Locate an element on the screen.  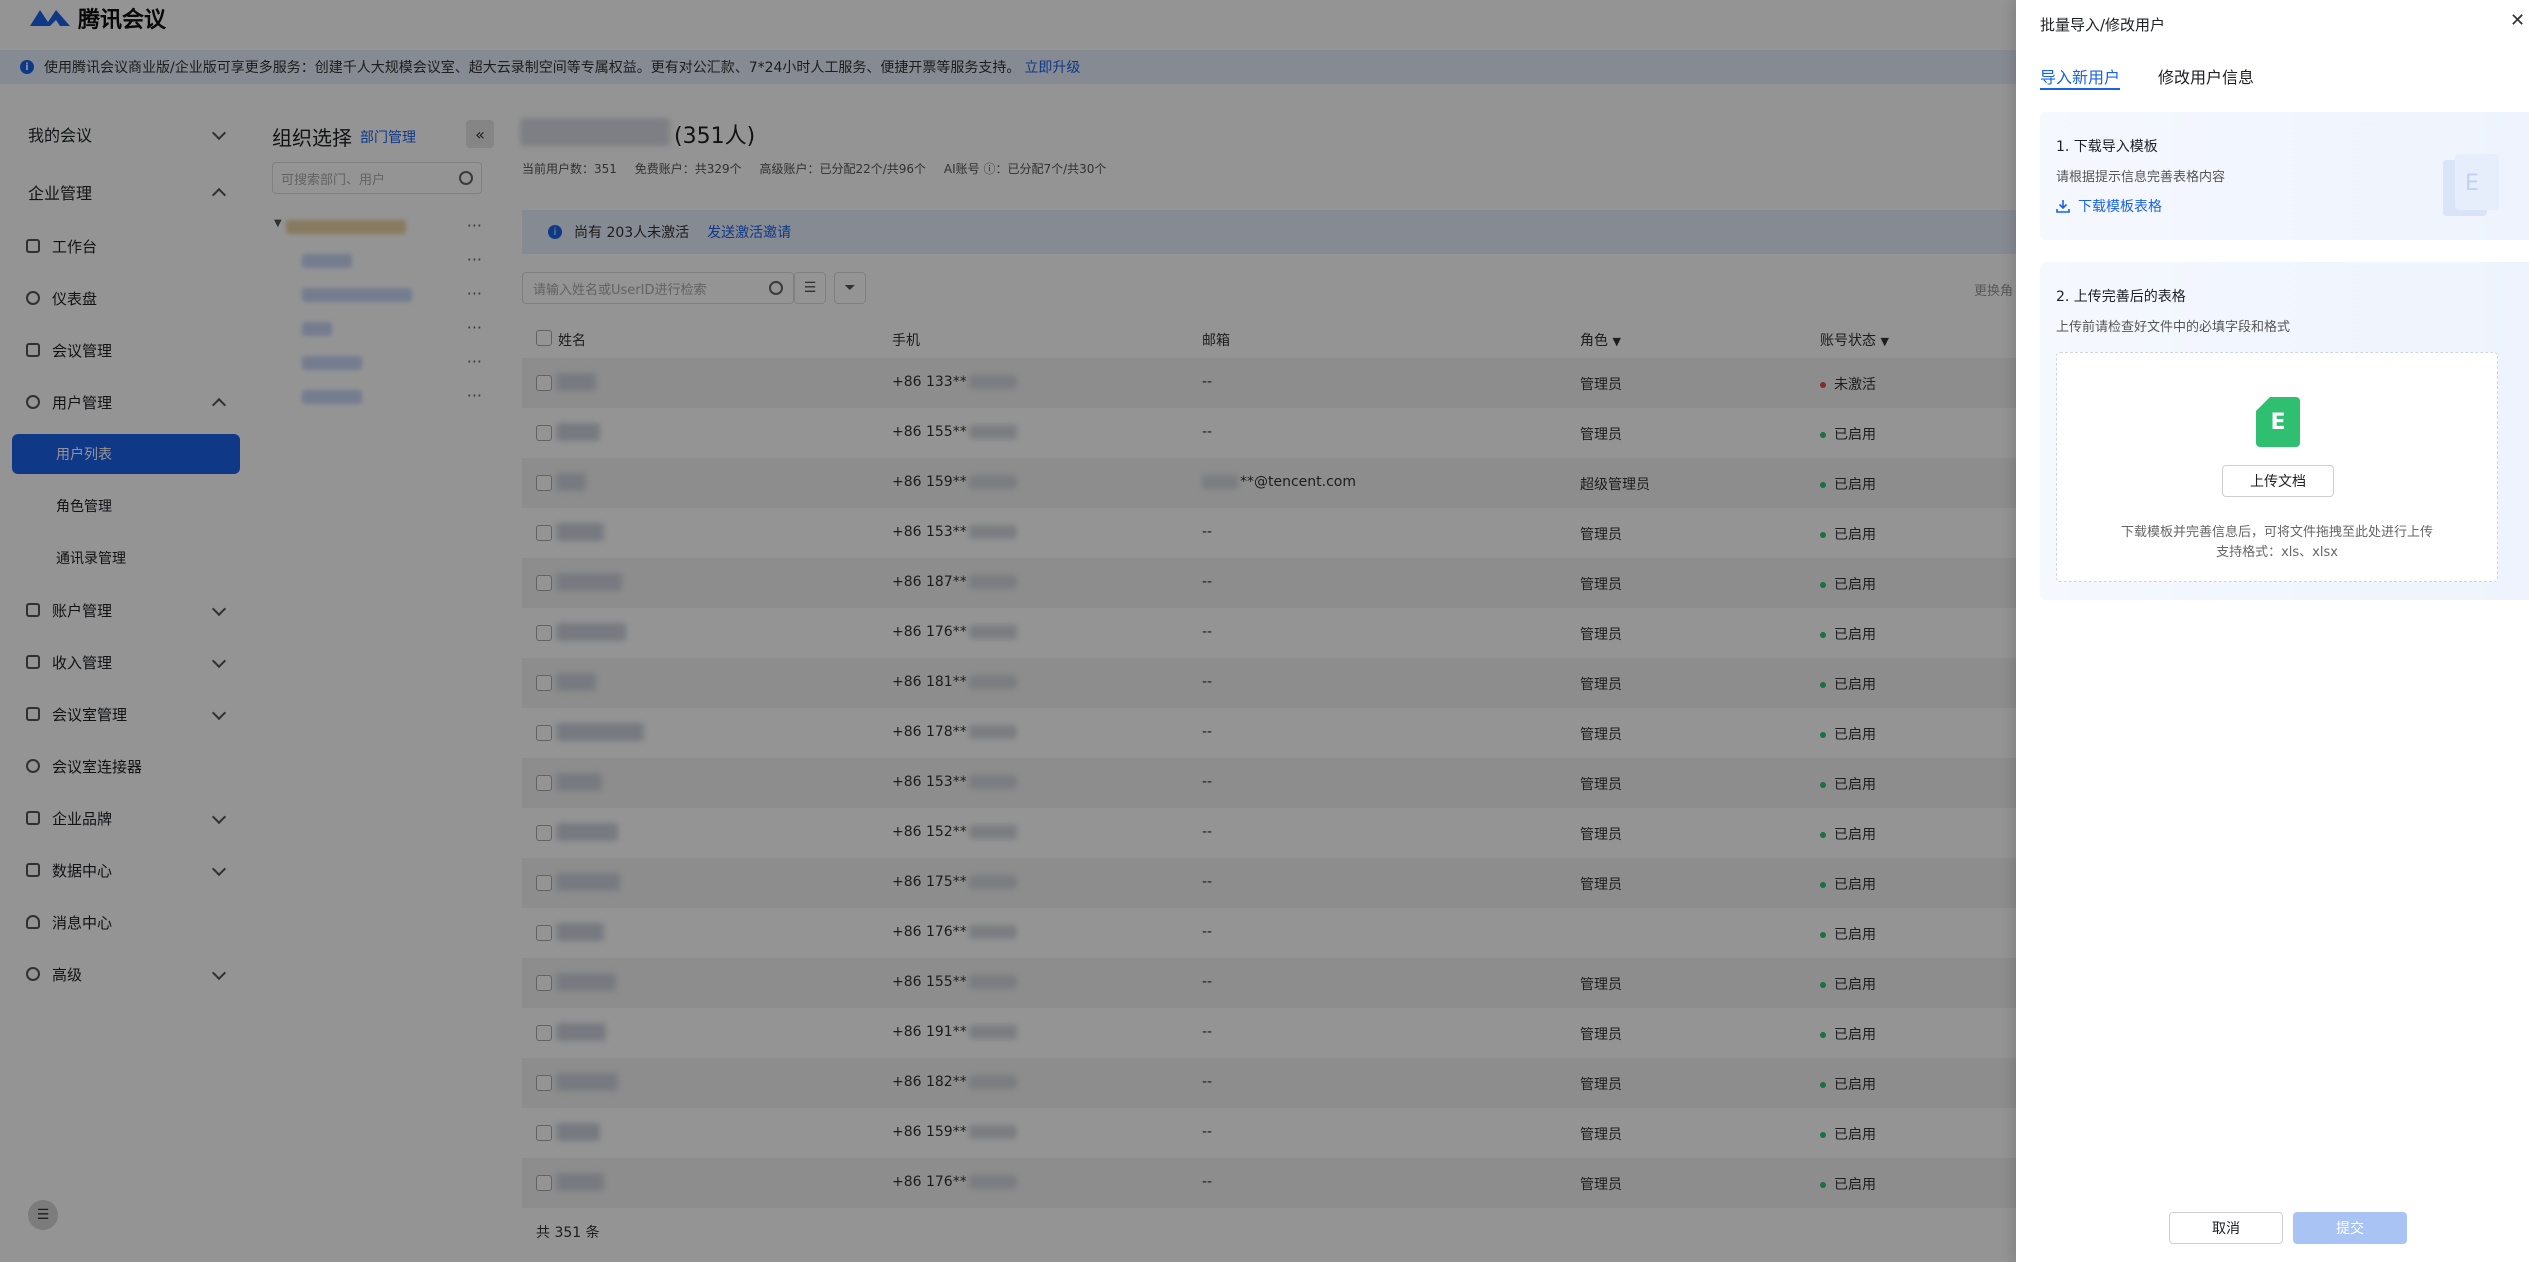
step2-title: 2. 上传完善后的表格 is located at coordinates (2121, 297).